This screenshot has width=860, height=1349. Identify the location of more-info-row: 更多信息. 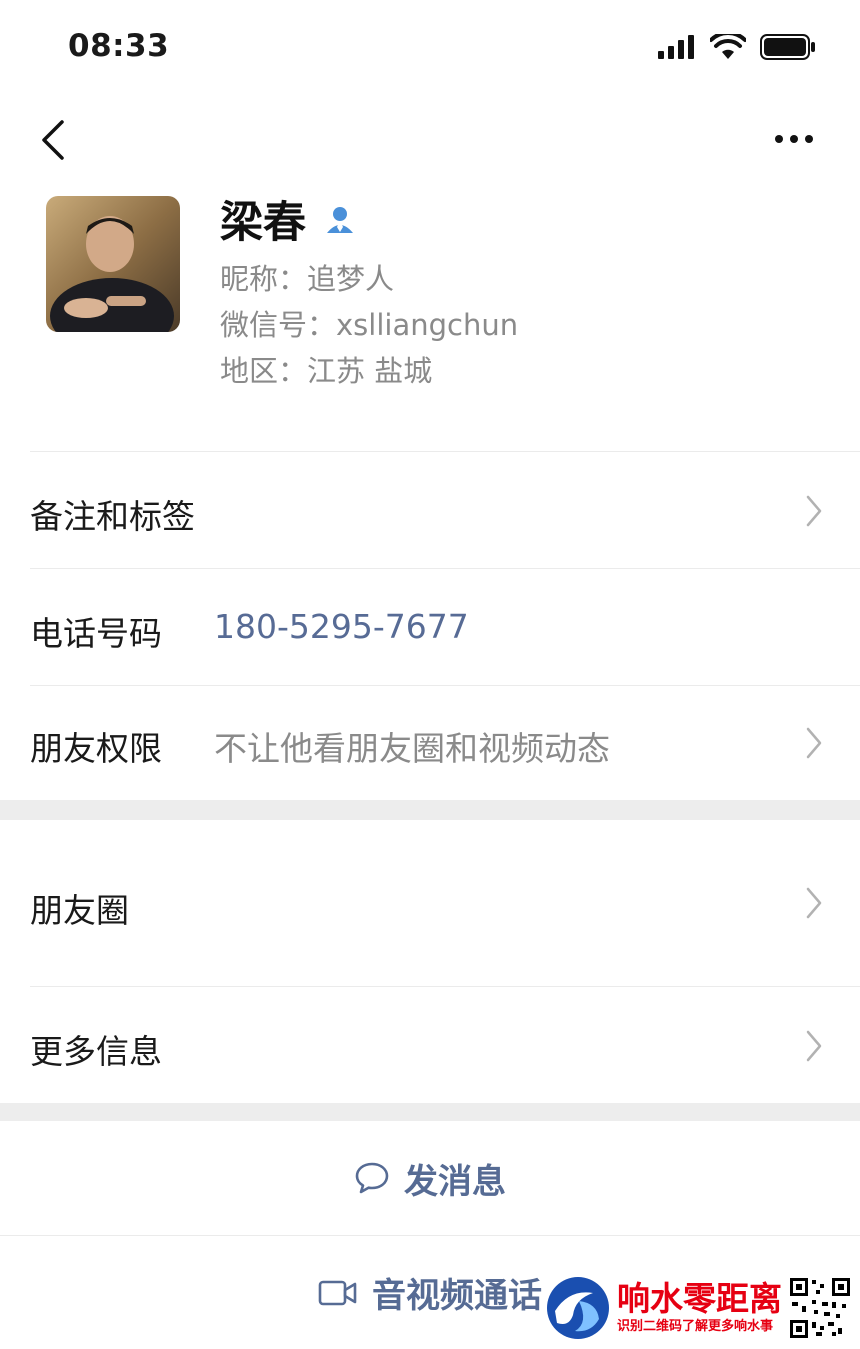
(430, 1045).